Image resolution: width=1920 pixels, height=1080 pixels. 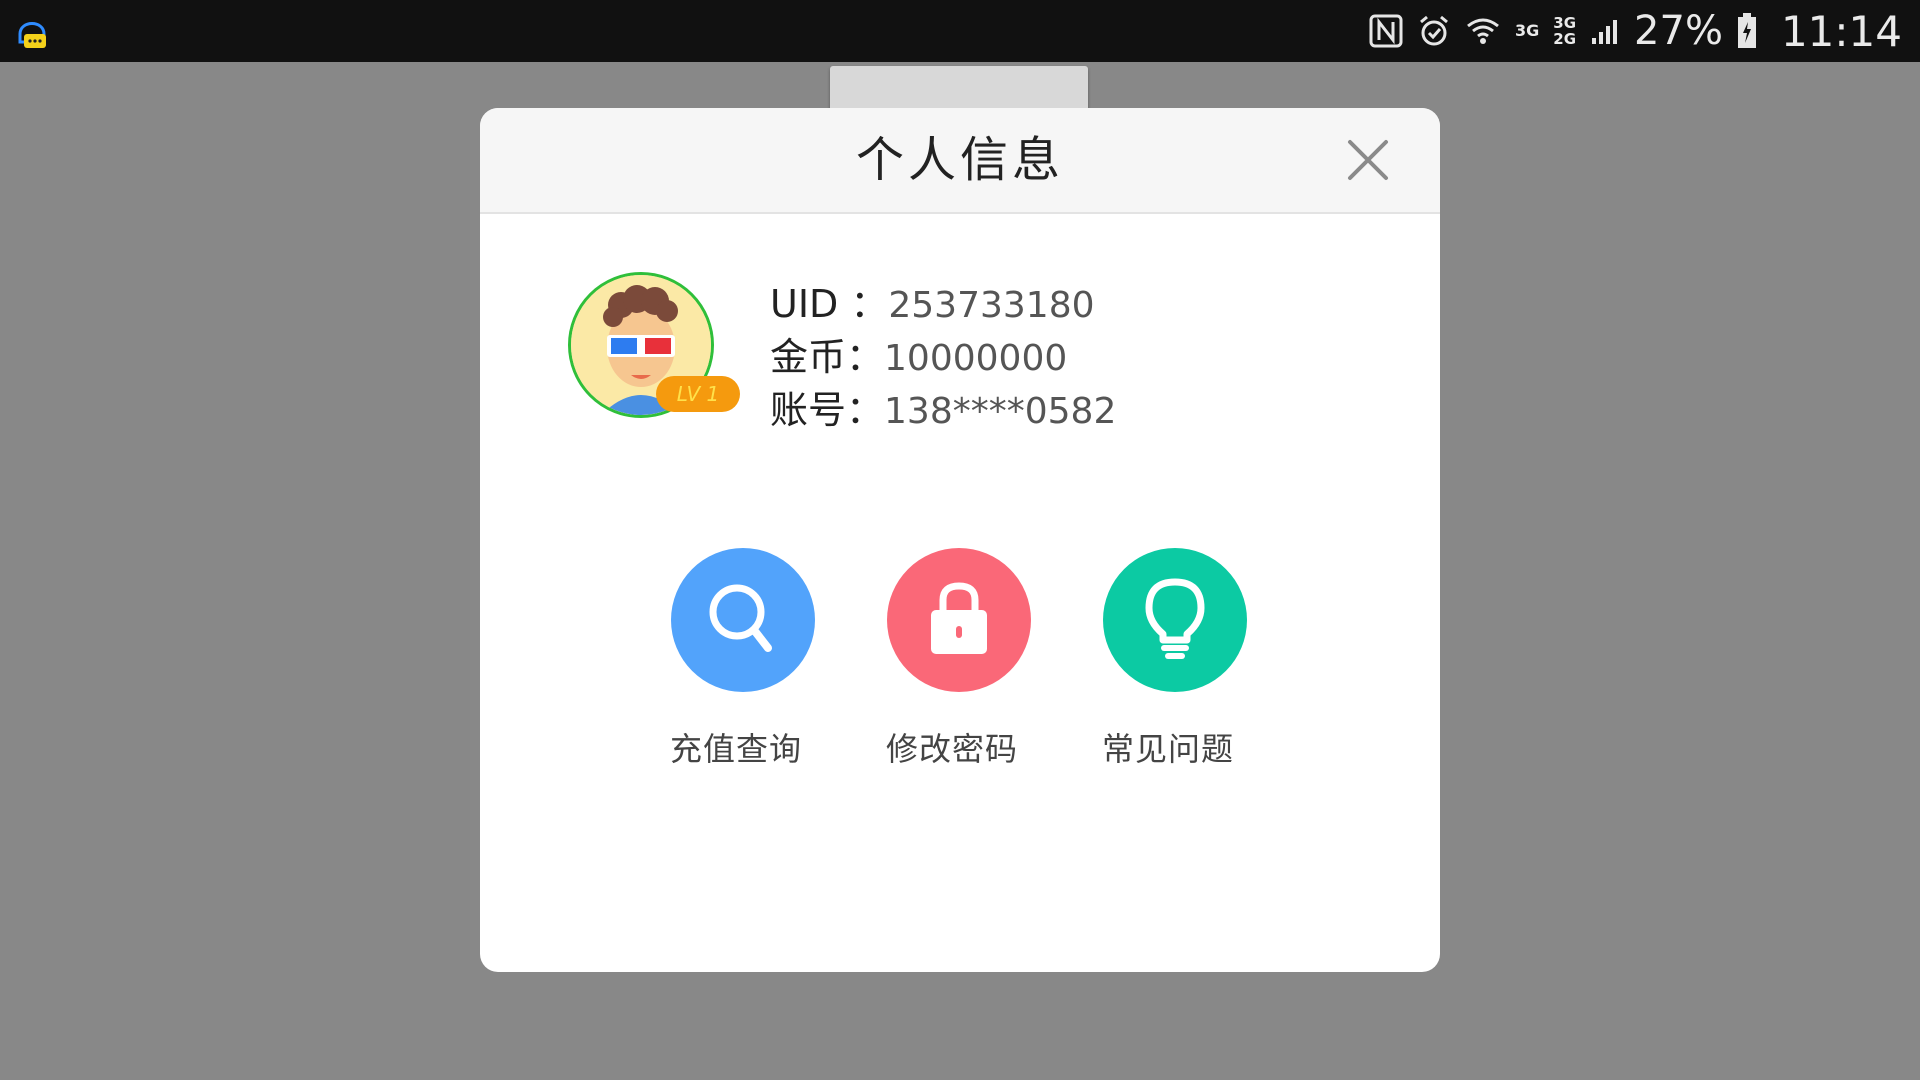 I want to click on account-row: 账号：138****0582, so click(x=943, y=410).